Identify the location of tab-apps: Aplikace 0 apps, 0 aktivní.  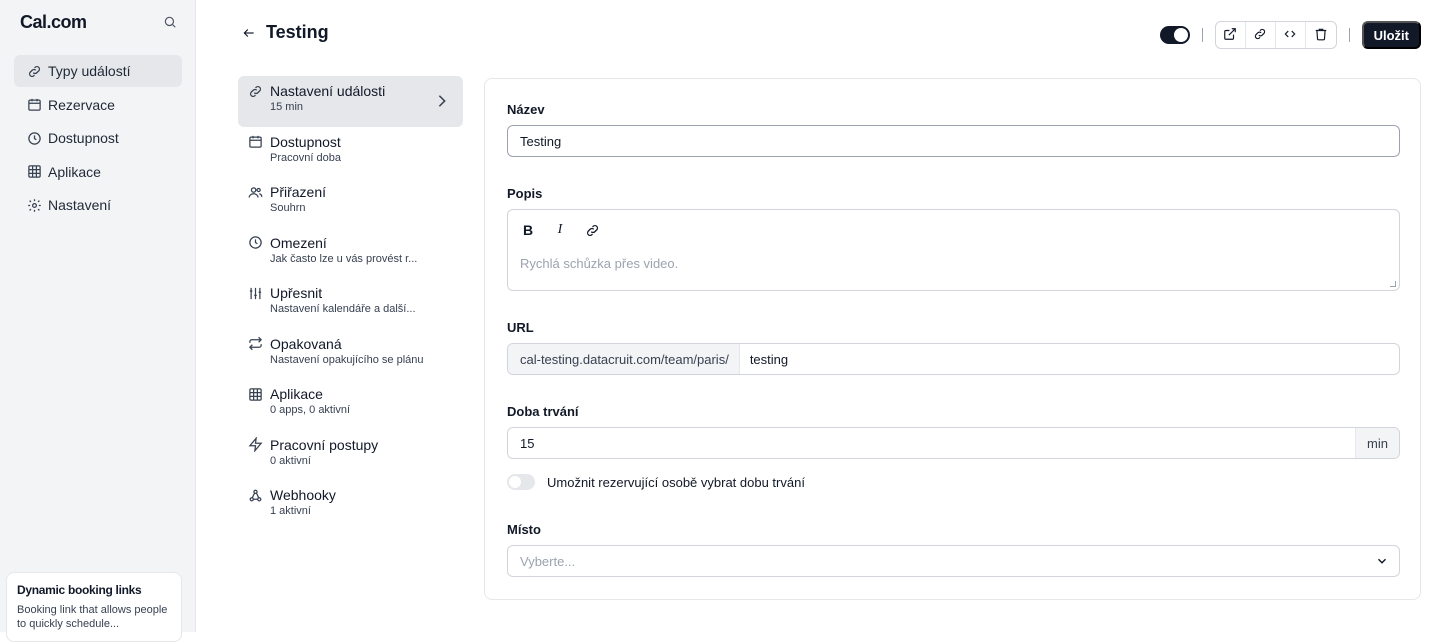
(350, 404).